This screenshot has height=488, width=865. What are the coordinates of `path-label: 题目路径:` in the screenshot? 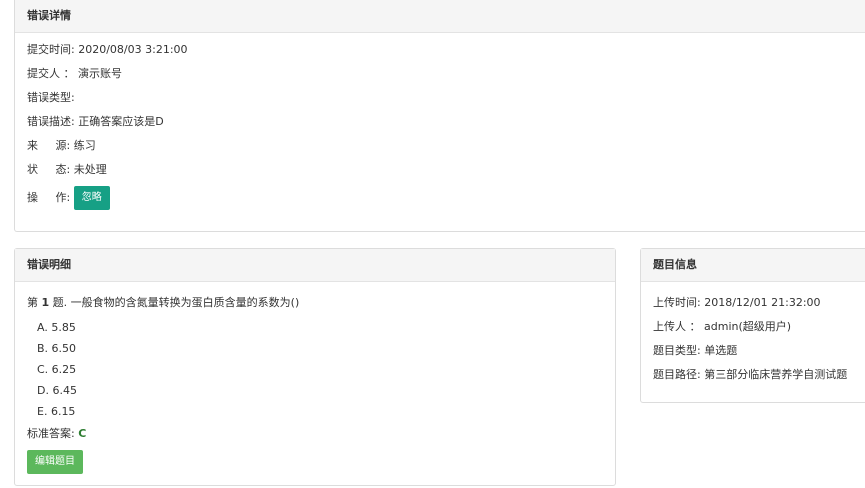 It's located at (677, 374).